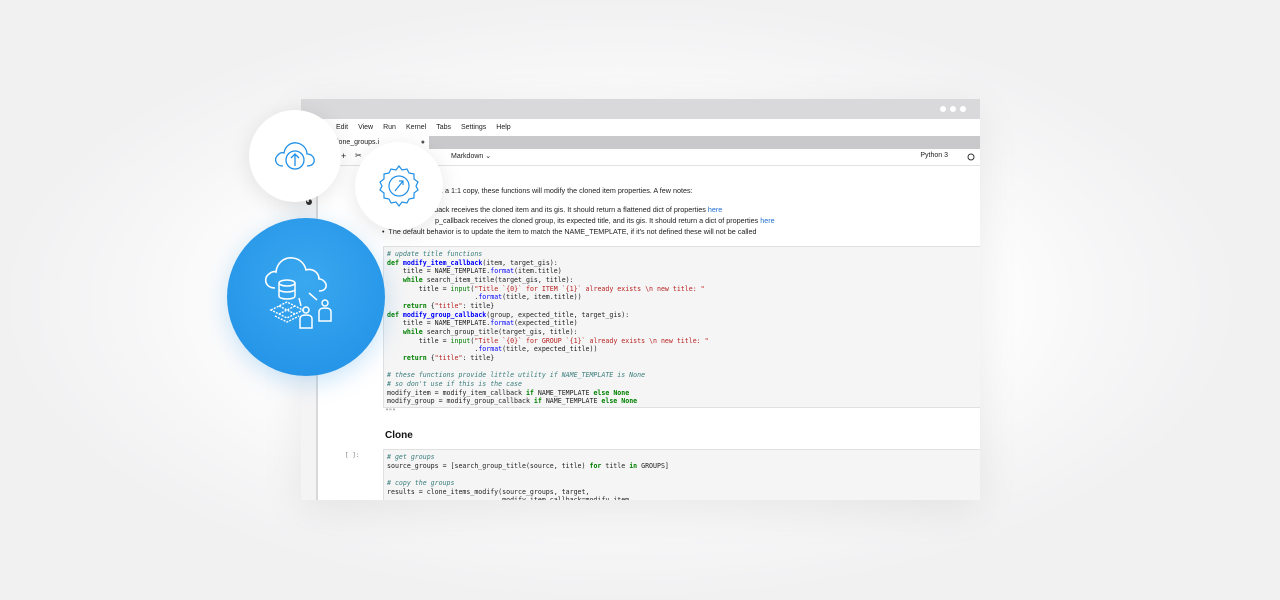 This screenshot has height=600, width=1280. Describe the element at coordinates (971, 157) in the screenshot. I see `kernel-status-icon` at that location.